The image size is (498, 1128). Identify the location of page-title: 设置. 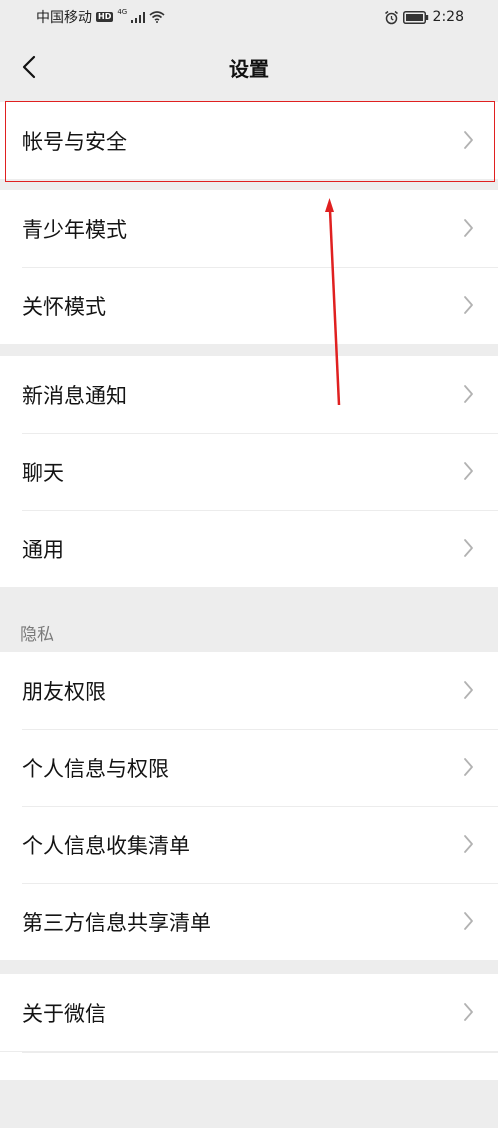
(249, 68).